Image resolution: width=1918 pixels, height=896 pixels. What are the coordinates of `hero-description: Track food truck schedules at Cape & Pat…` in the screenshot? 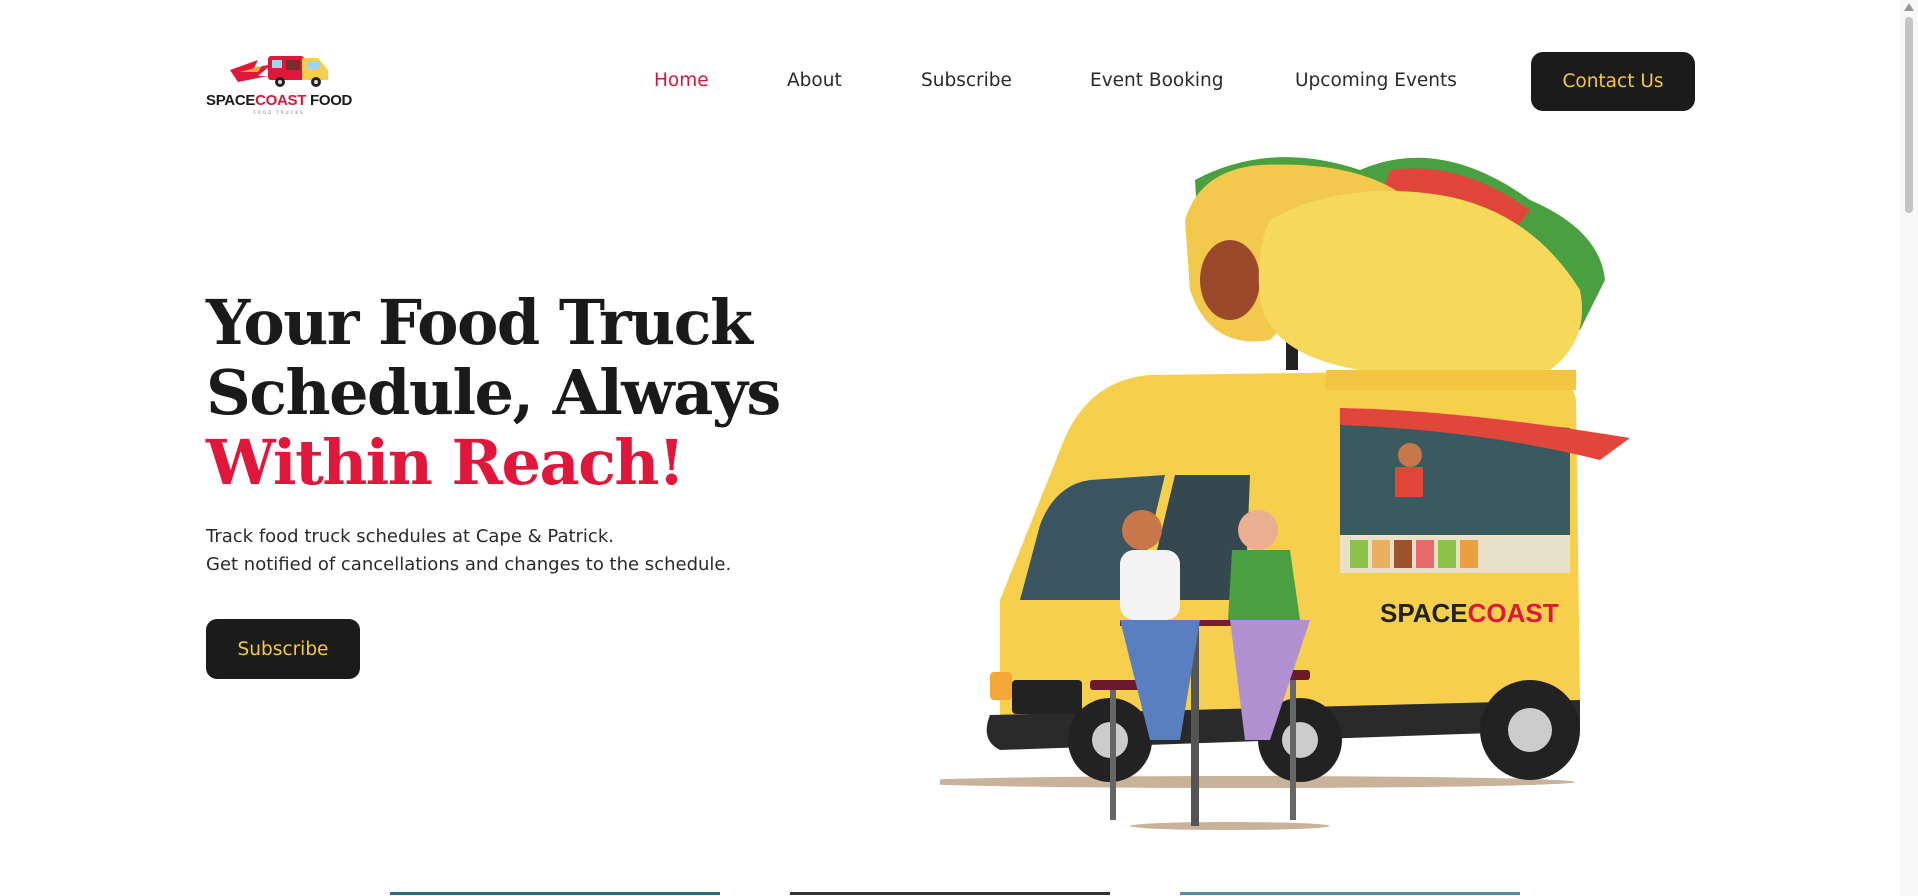 It's located at (468, 551).